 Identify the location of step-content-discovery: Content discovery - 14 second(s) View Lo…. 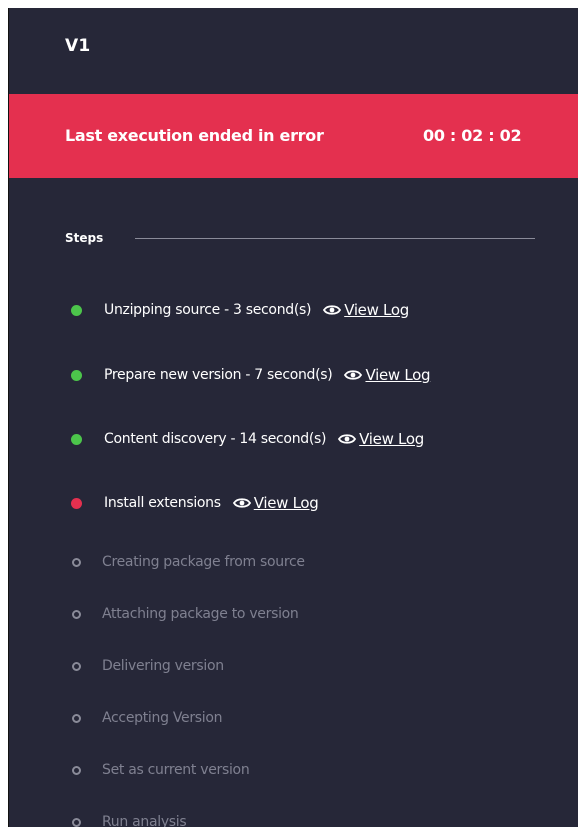
(247, 439).